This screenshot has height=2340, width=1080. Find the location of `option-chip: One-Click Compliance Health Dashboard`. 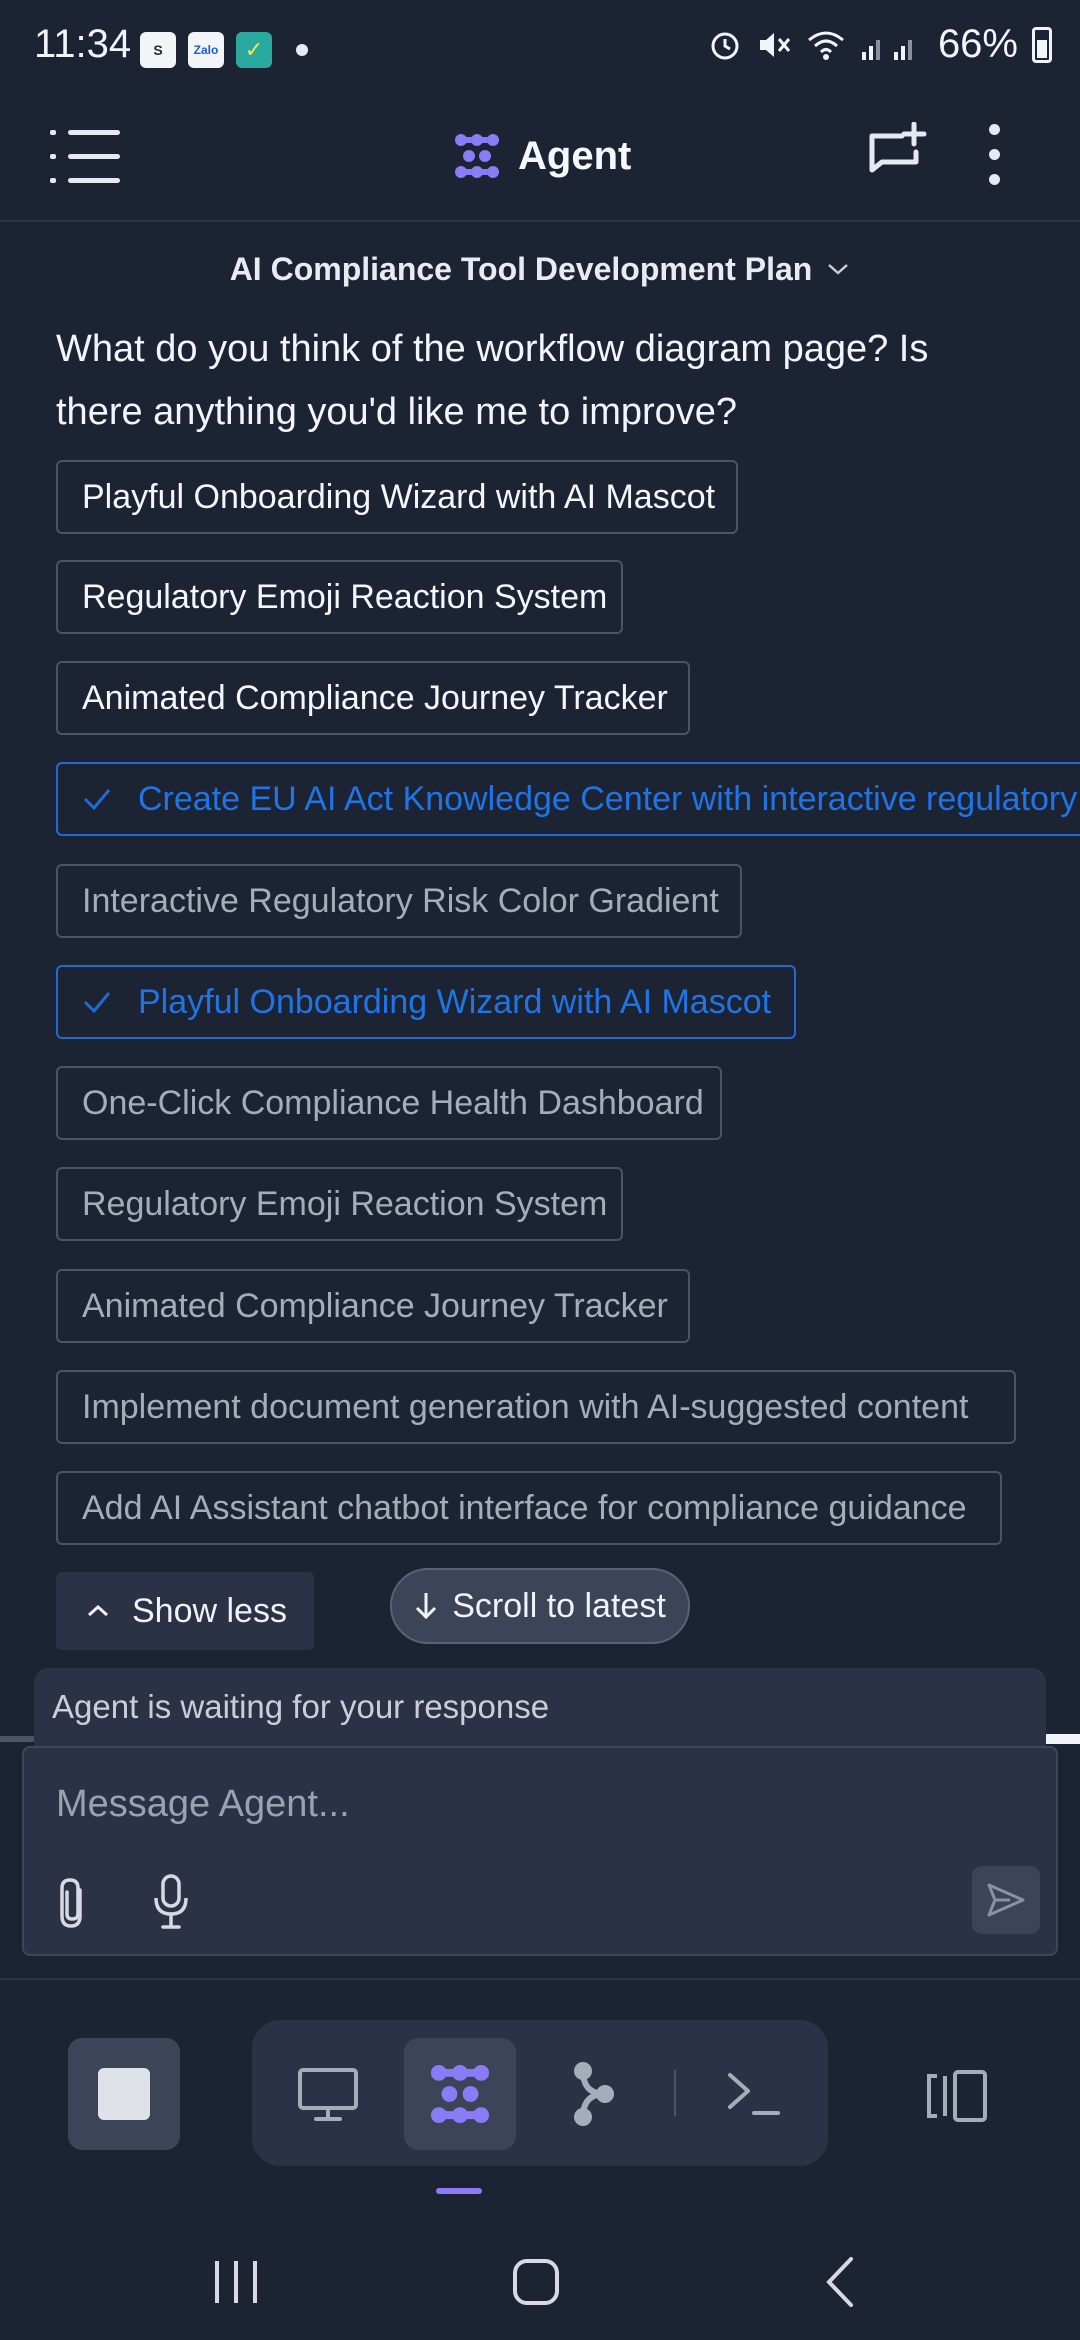

option-chip: One-Click Compliance Health Dashboard is located at coordinates (389, 1103).